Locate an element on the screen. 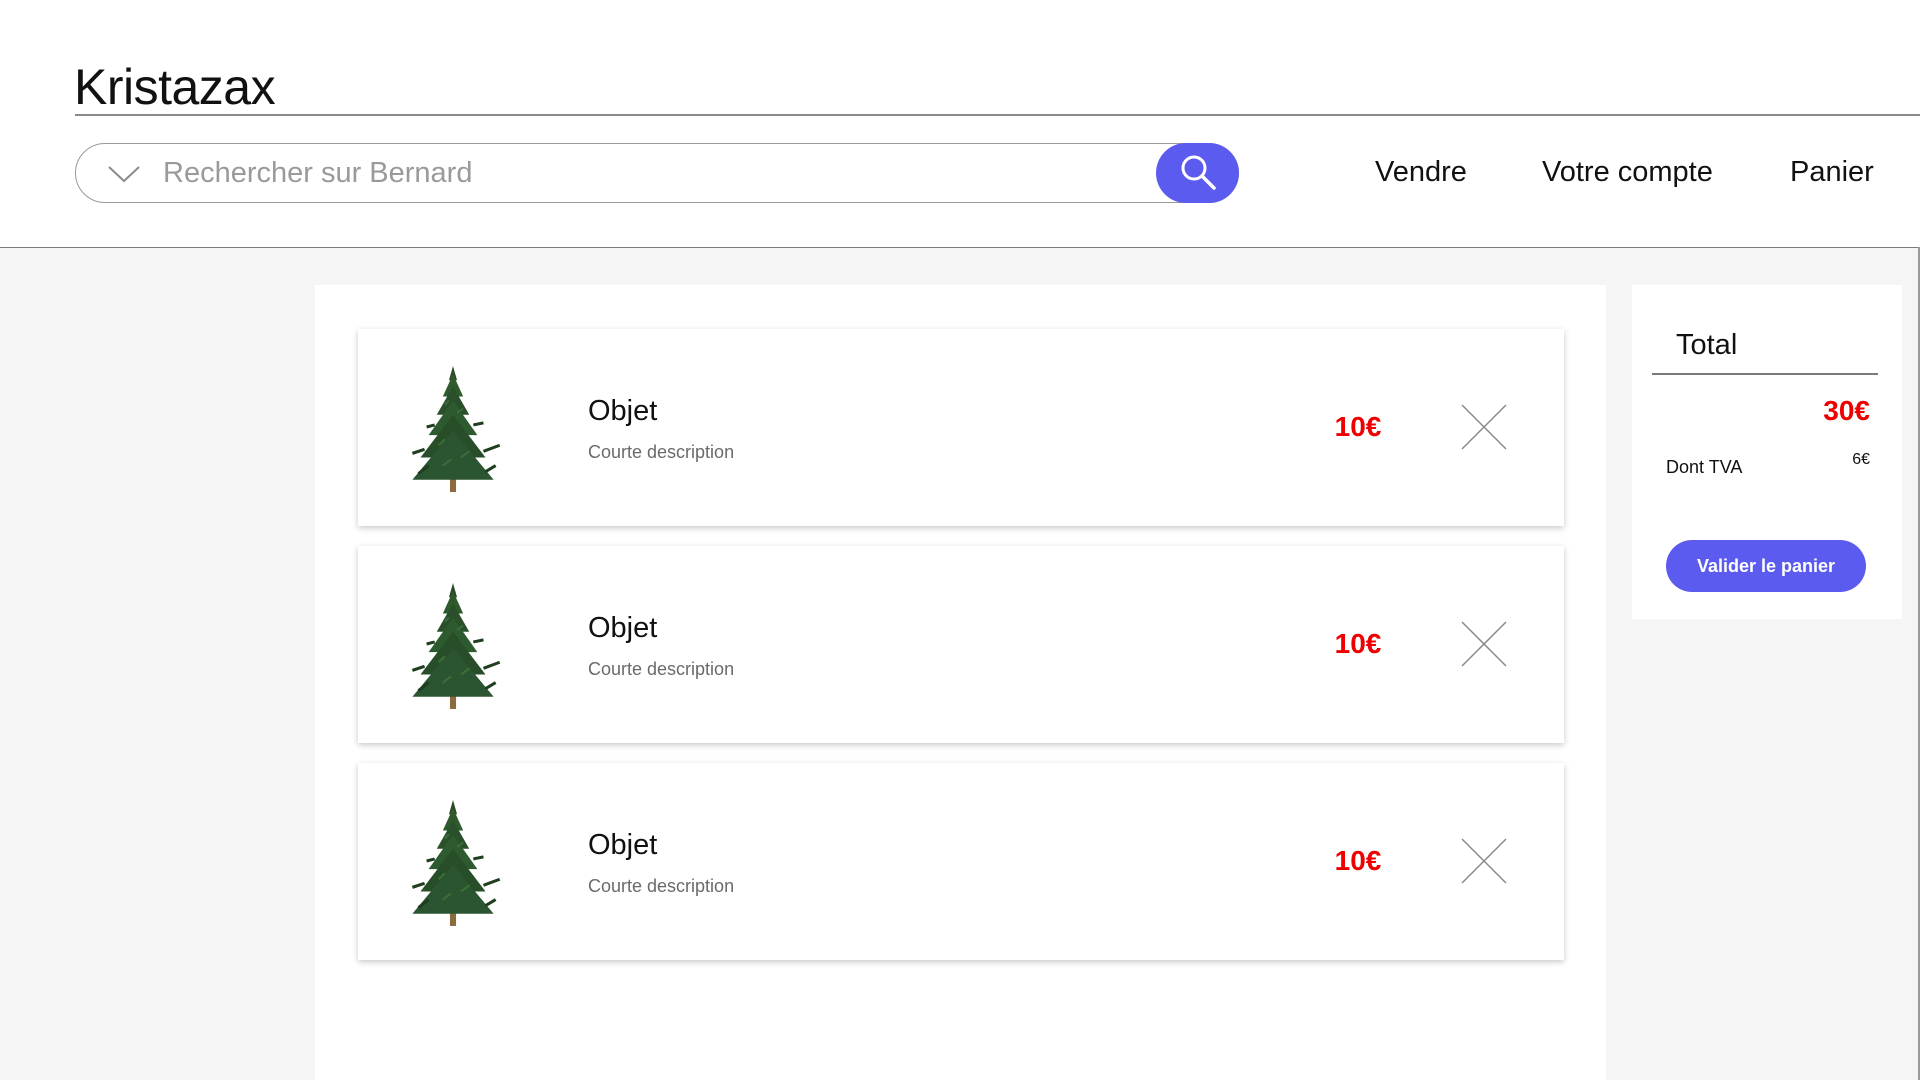 This screenshot has width=1920, height=1080. summary-total-amount: 30€ is located at coordinates (1846, 410).